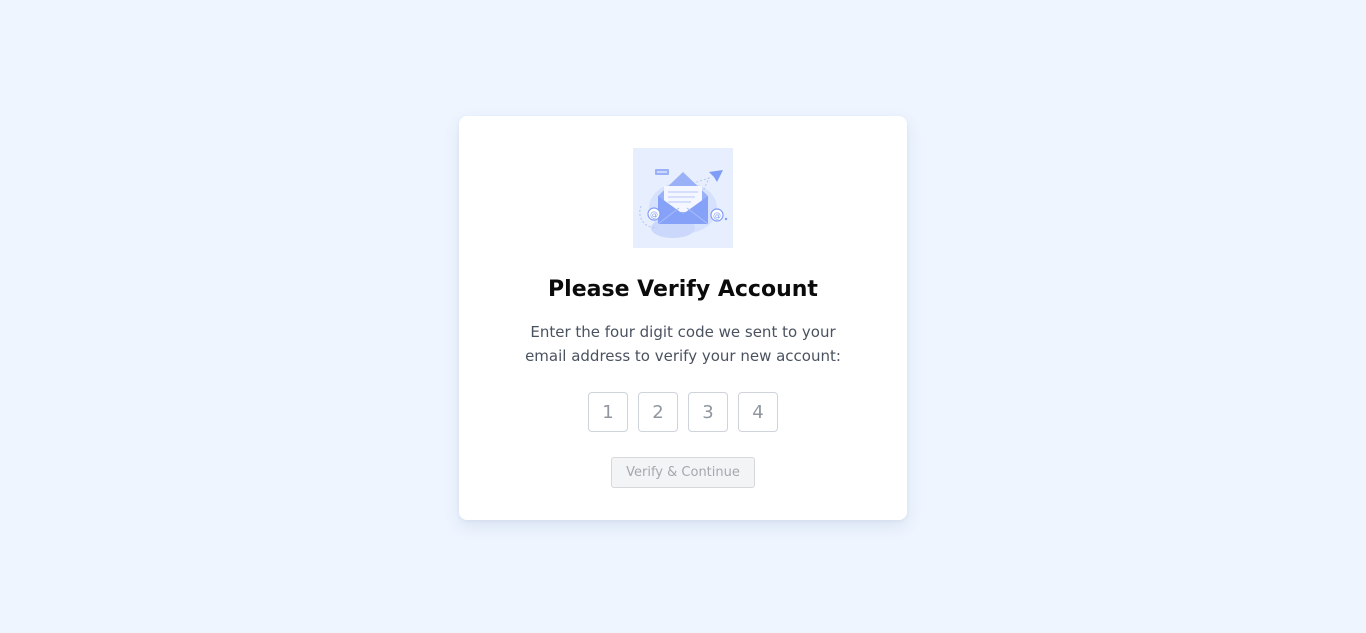 This screenshot has height=633, width=1366. What do you see at coordinates (608, 412) in the screenshot?
I see `code-digit-1-input` at bounding box center [608, 412].